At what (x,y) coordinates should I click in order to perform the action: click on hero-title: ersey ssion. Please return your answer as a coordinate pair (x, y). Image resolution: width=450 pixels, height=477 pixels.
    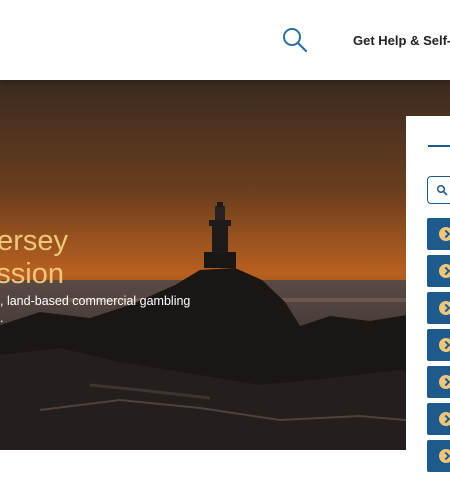
    Looking at the image, I should click on (34, 258).